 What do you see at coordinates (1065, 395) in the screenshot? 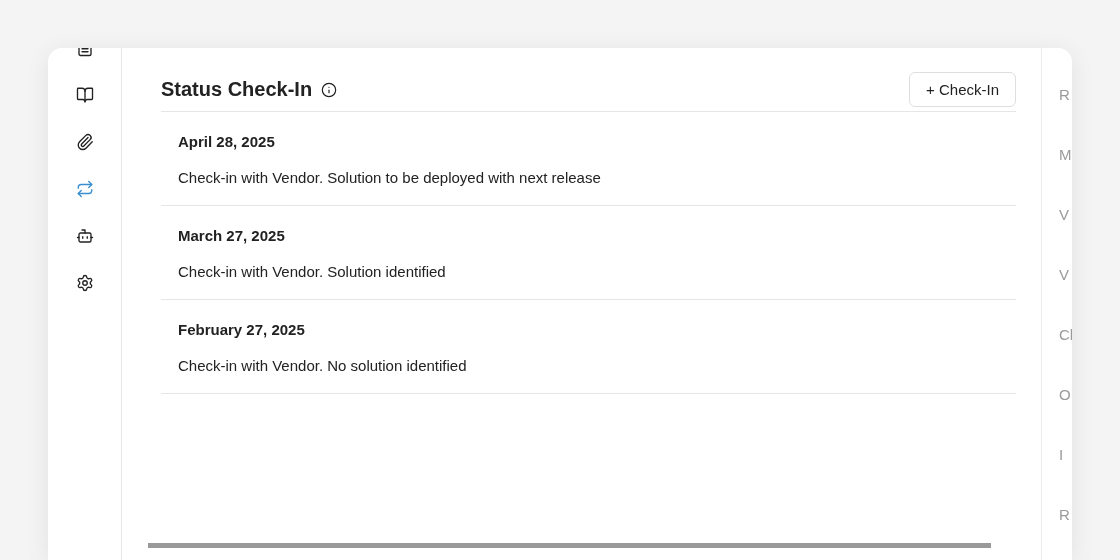
I see `field-label: O` at bounding box center [1065, 395].